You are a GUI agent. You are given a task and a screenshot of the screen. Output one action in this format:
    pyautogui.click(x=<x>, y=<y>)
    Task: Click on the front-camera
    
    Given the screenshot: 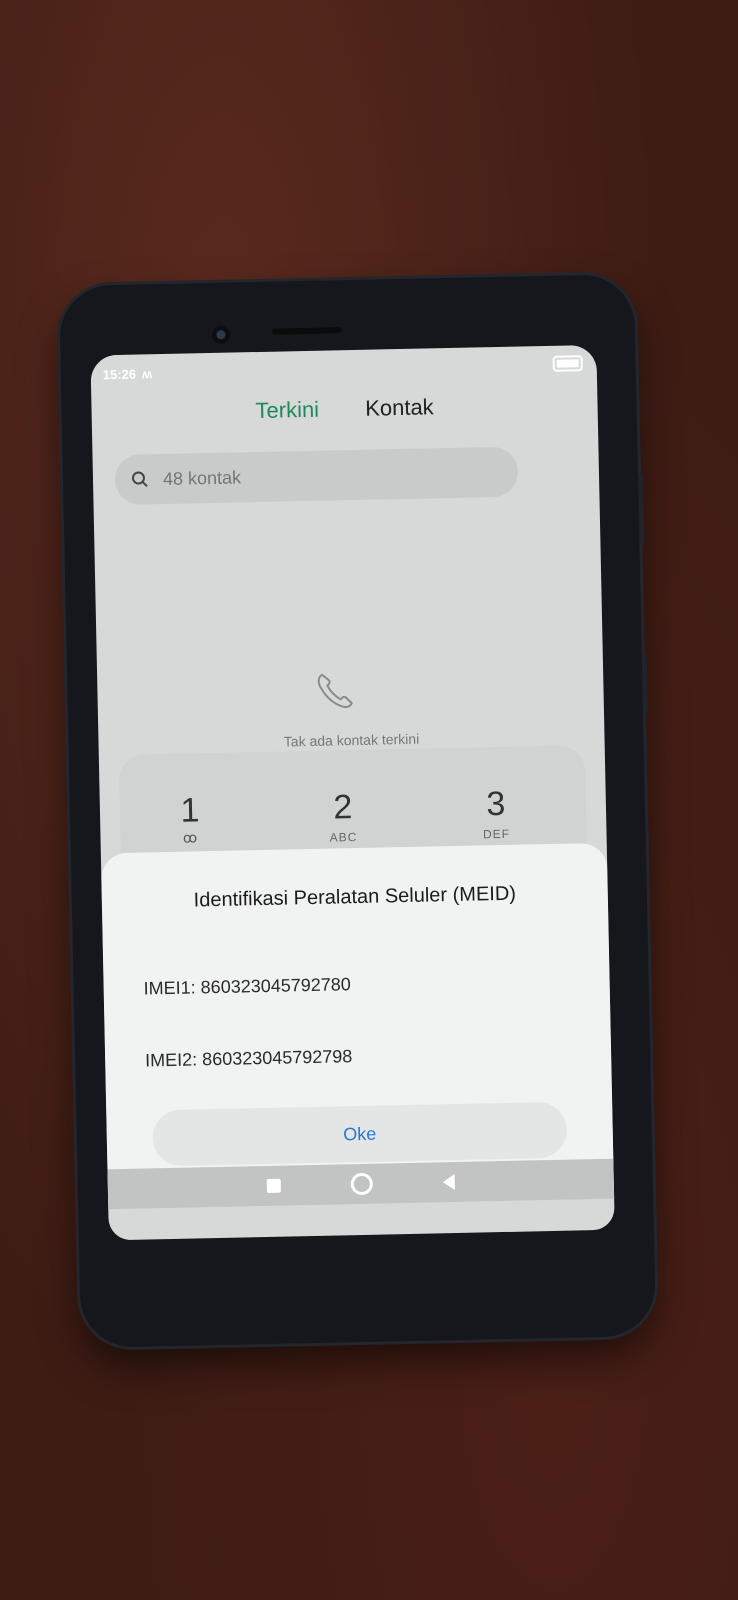 What is the action you would take?
    pyautogui.click(x=221, y=334)
    